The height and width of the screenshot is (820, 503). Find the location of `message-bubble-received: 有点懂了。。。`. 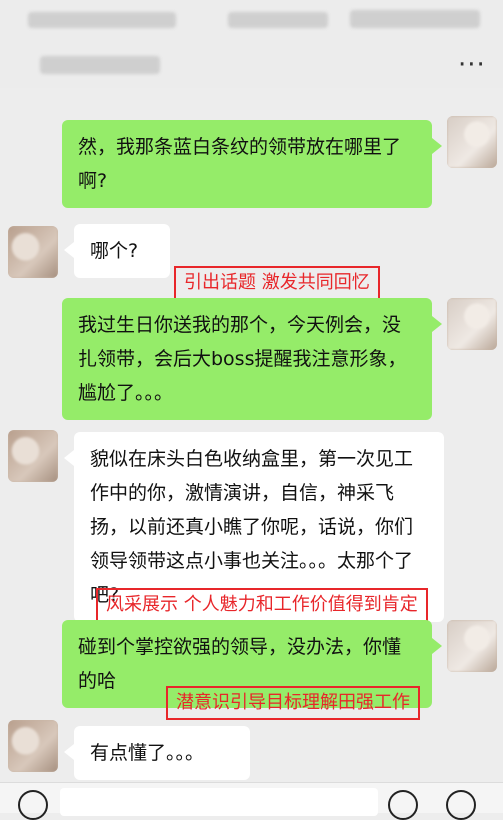

message-bubble-received: 有点懂了。。。 is located at coordinates (157, 753).